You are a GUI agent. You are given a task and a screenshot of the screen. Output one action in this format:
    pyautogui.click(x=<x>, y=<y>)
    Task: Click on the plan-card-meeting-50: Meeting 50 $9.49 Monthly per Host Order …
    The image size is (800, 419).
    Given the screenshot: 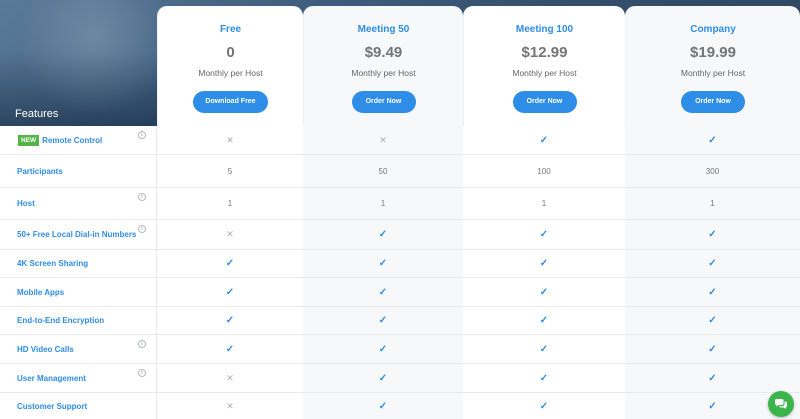 What is the action you would take?
    pyautogui.click(x=383, y=66)
    